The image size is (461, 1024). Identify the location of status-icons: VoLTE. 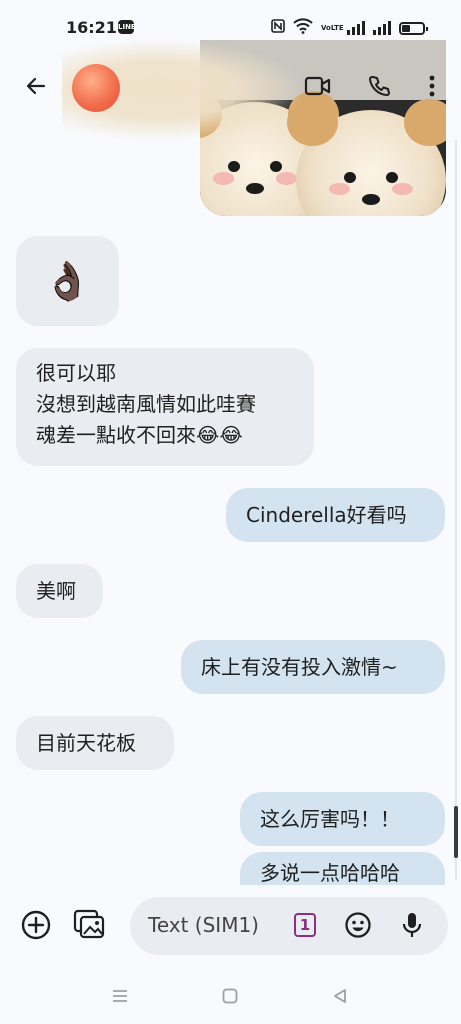
(349, 28).